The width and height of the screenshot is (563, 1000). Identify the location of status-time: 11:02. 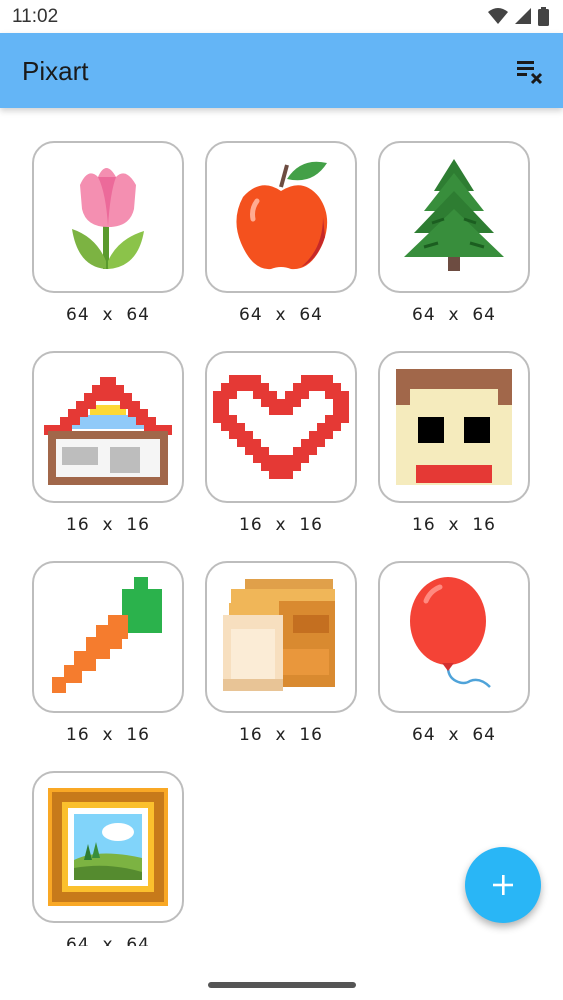
(35, 16).